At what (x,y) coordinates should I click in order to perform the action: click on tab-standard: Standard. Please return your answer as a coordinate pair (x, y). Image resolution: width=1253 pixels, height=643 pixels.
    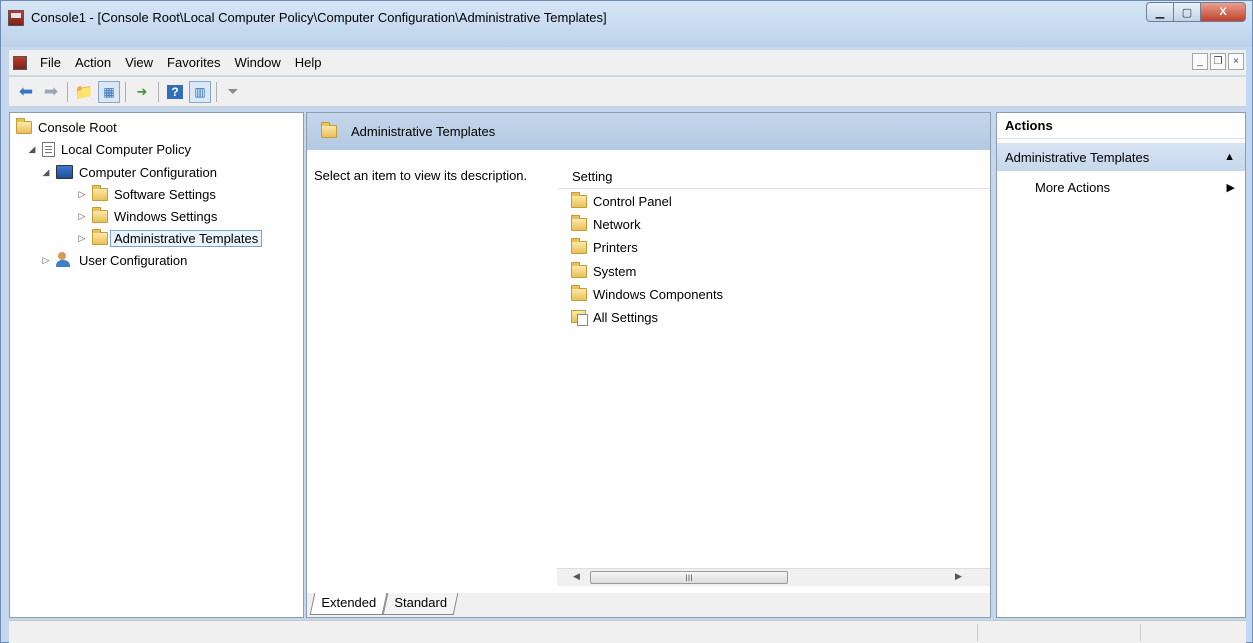
    Looking at the image, I should click on (420, 604).